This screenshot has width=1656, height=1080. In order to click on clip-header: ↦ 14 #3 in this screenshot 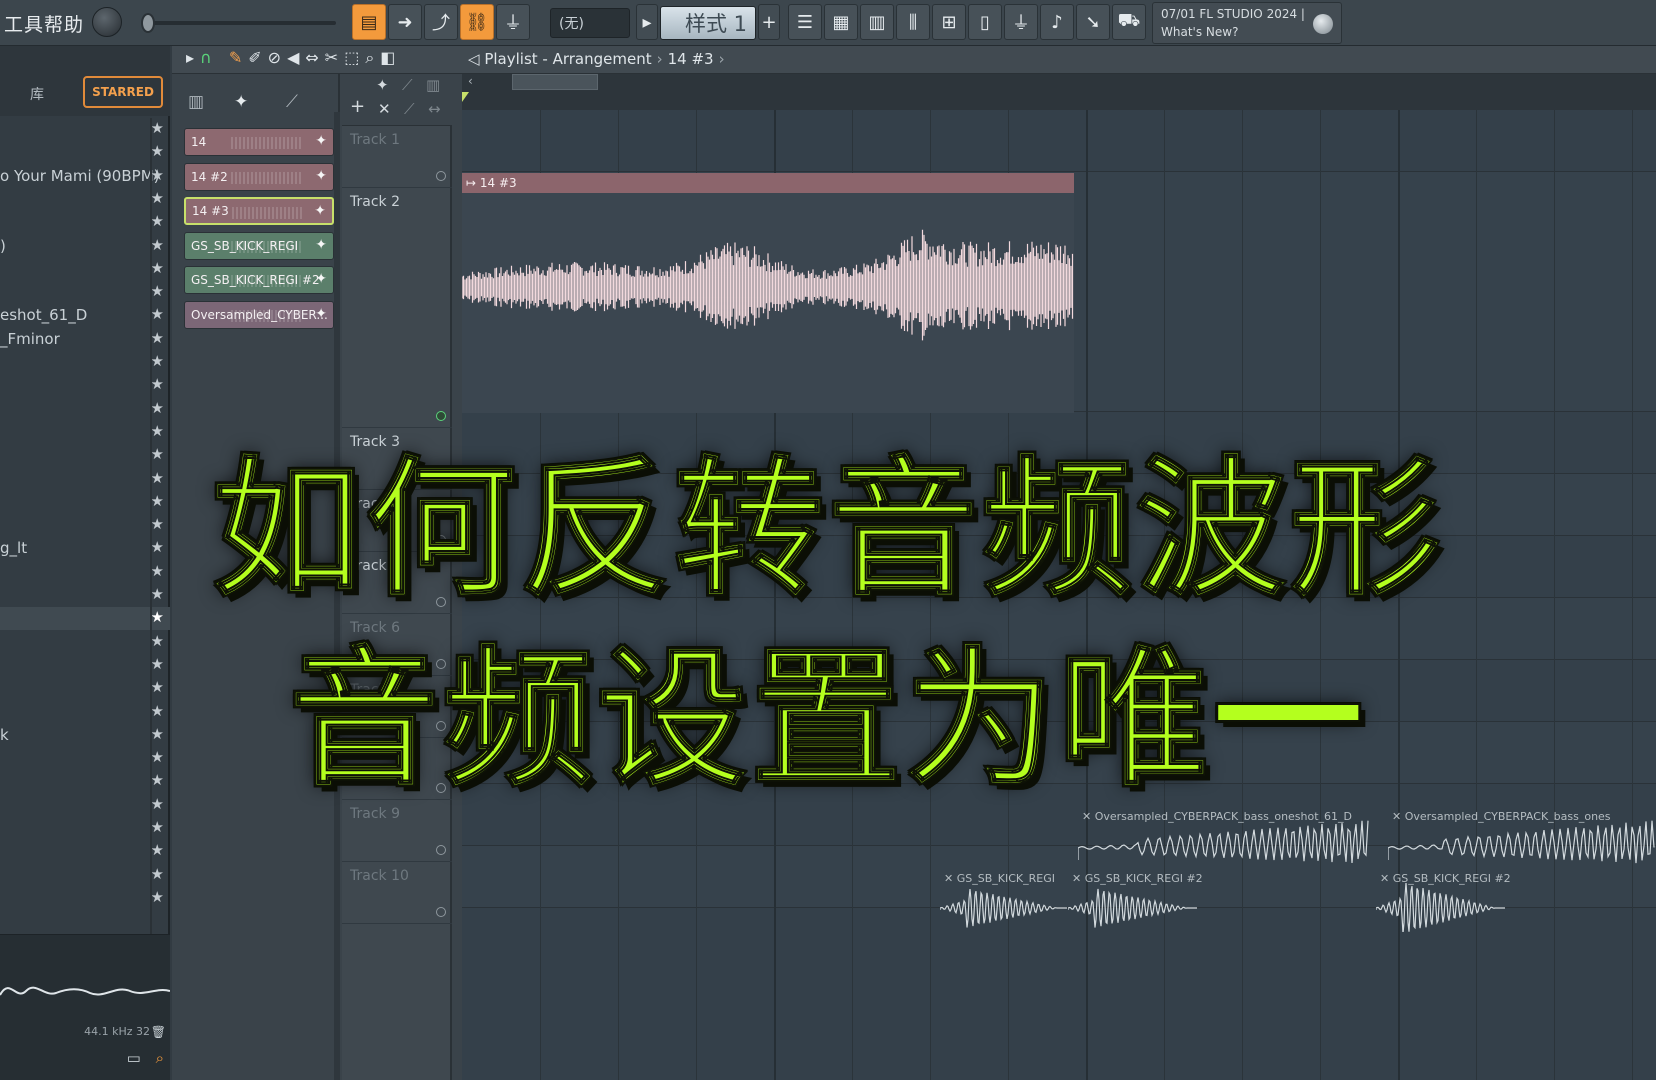, I will do `click(768, 183)`.